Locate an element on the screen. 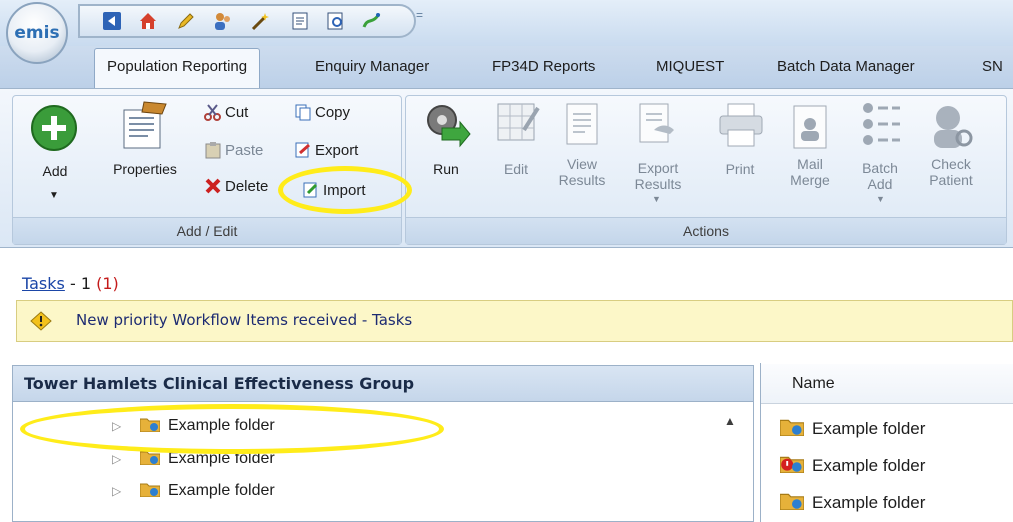  pencil-icon is located at coordinates (186, 21).